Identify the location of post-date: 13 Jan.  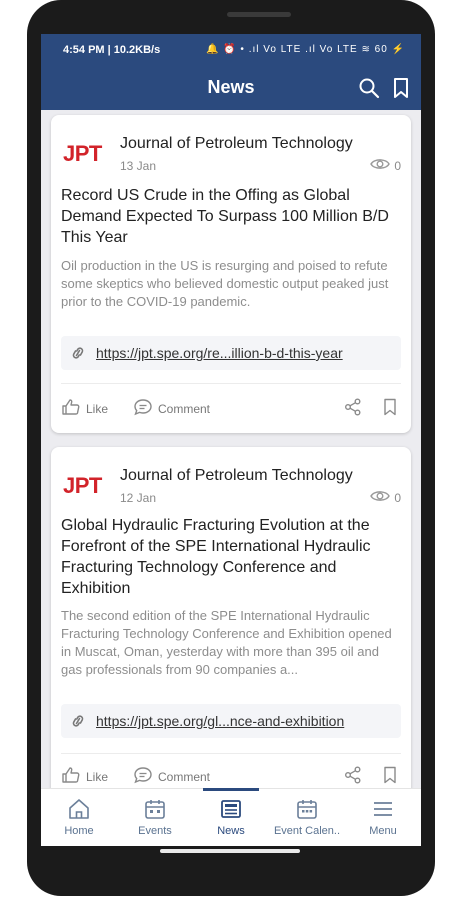
(138, 166).